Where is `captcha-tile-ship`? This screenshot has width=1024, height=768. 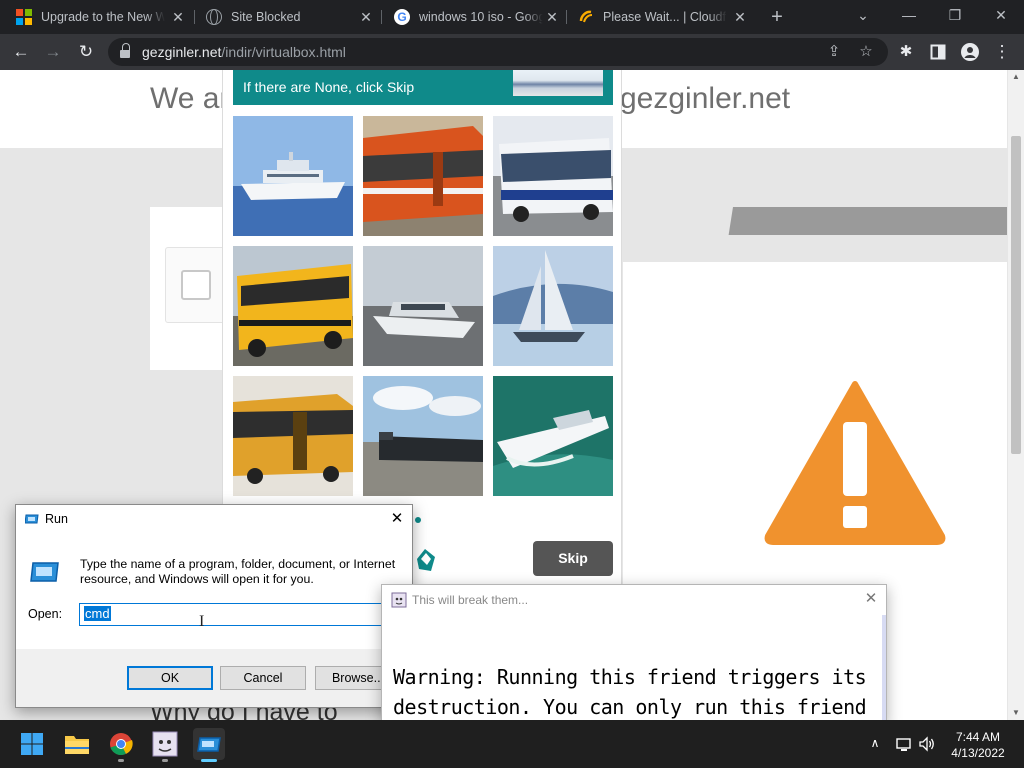 captcha-tile-ship is located at coordinates (293, 176).